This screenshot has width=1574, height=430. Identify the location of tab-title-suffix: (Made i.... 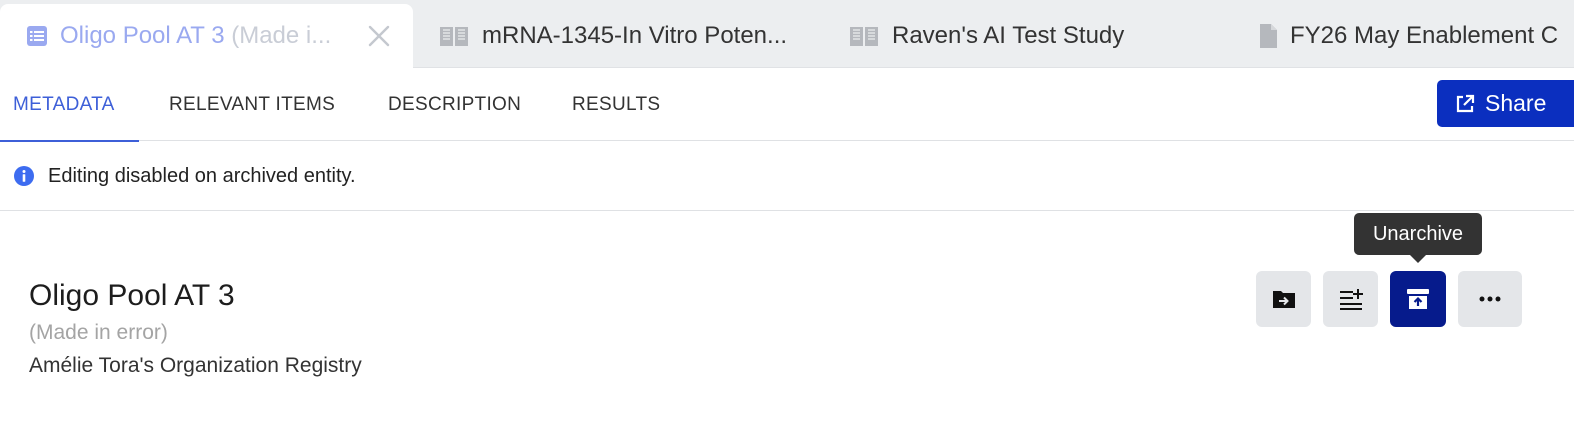
(281, 35).